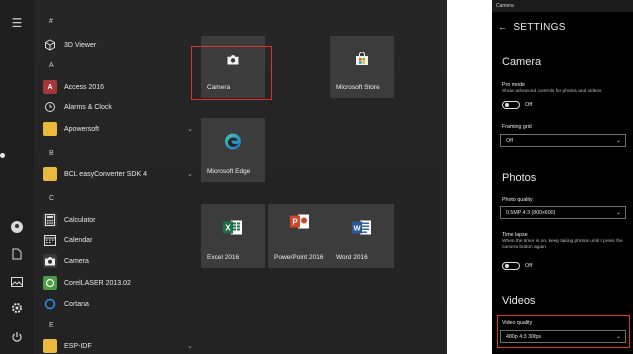 The width and height of the screenshot is (633, 354). I want to click on section-letter: A, so click(51, 65).